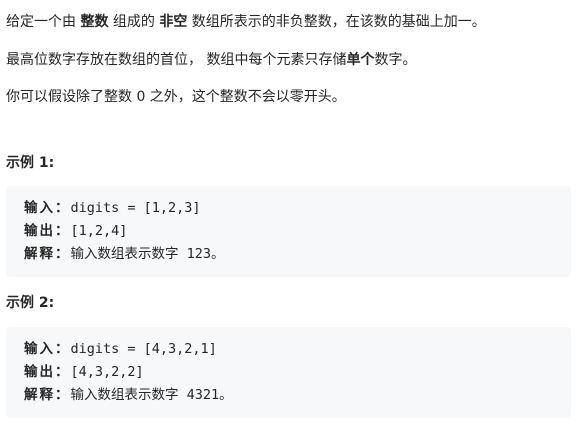 The image size is (588, 429). What do you see at coordinates (143, 349) in the screenshot?
I see `example-2-input-value: digits = [4,3,2,1]` at bounding box center [143, 349].